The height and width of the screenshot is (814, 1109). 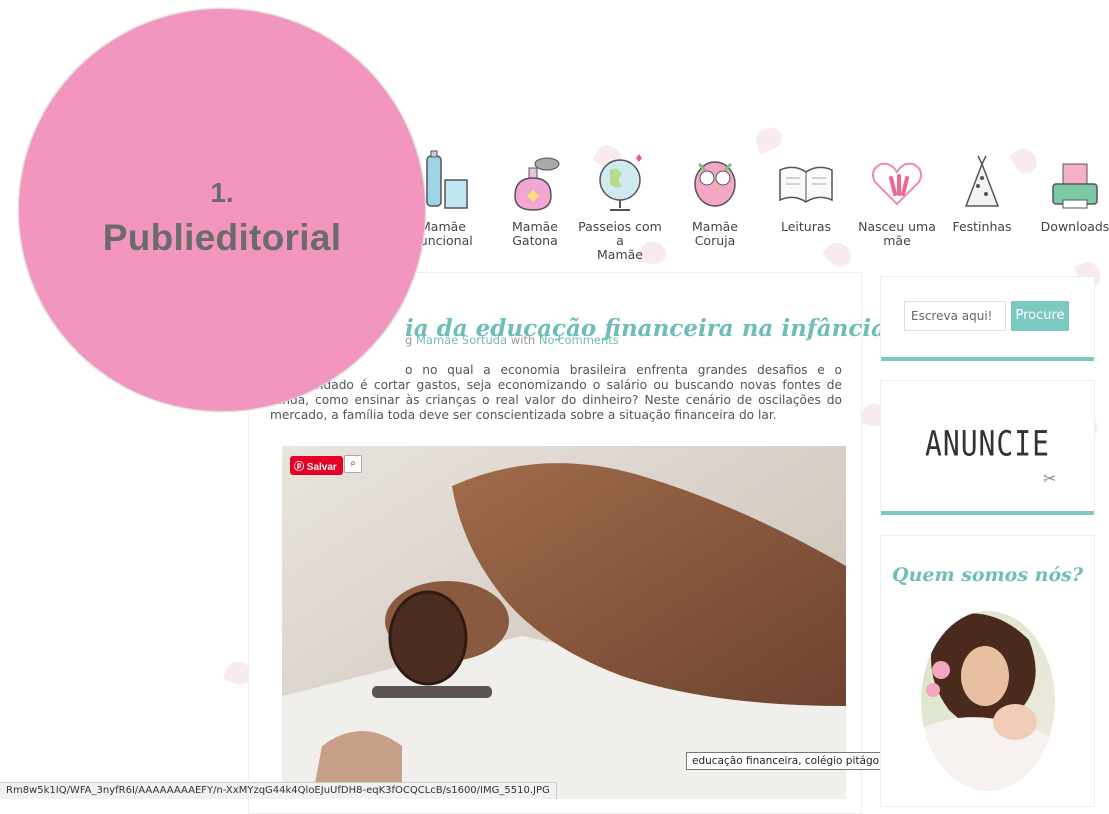 I want to click on post-meta-prefix: g, so click(x=409, y=340).